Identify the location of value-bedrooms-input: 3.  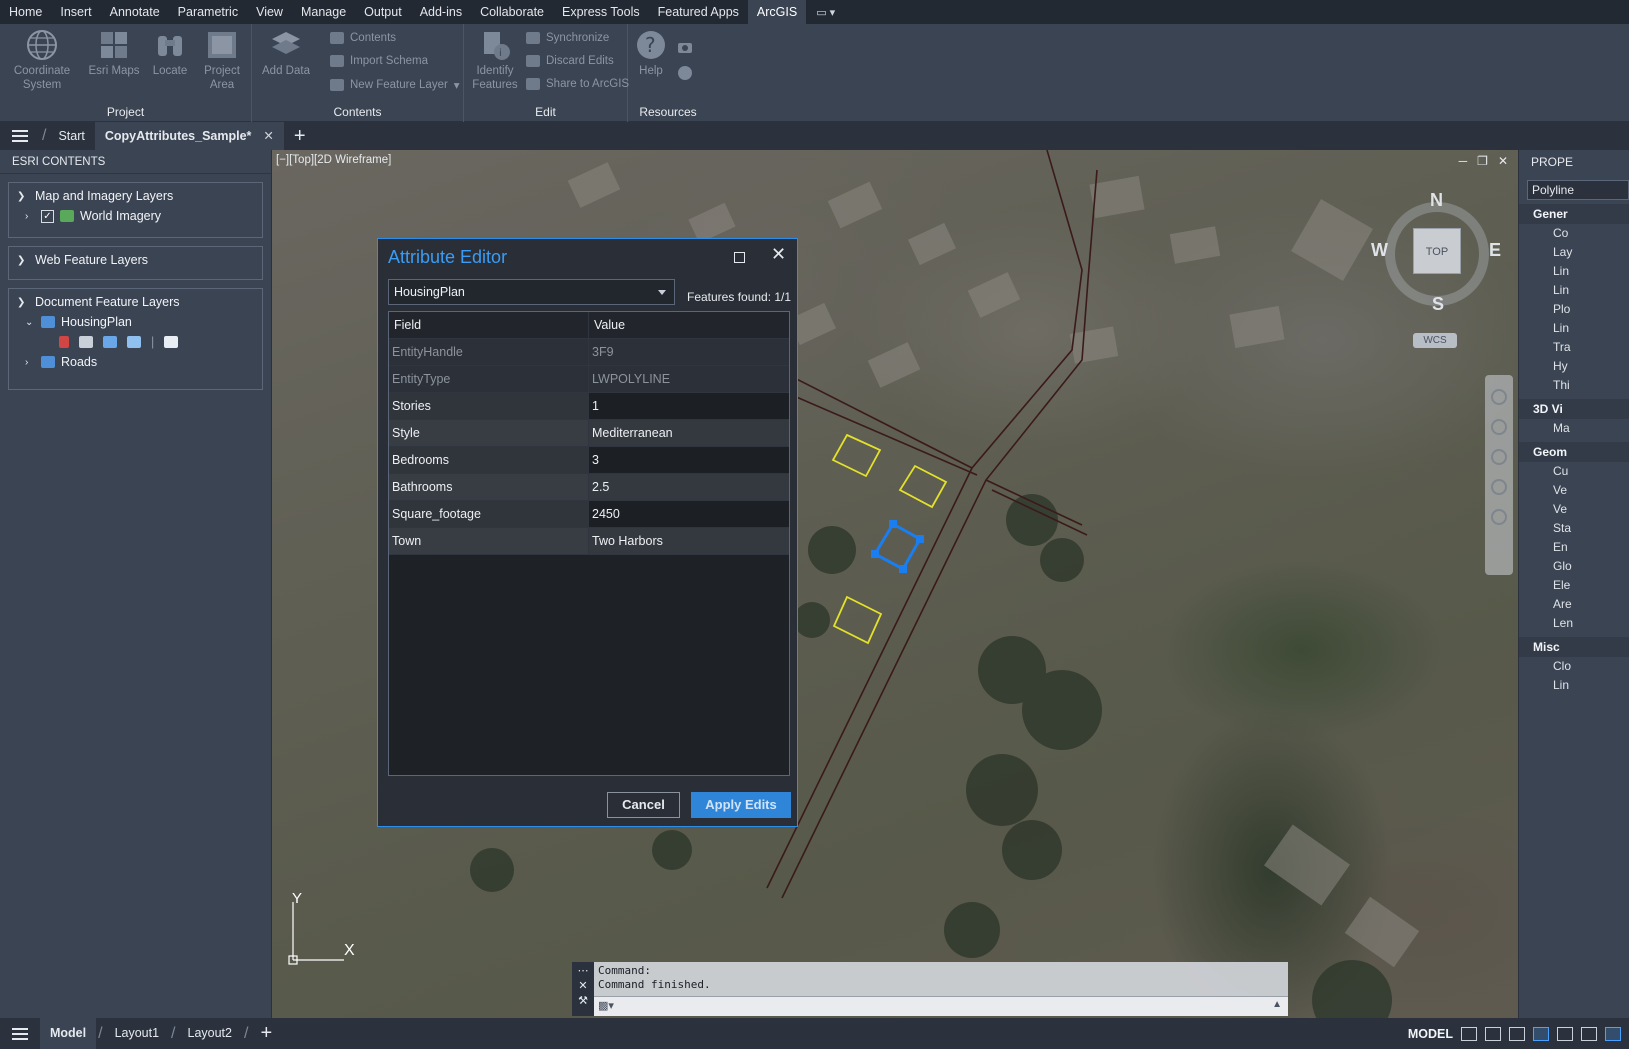
(689, 460).